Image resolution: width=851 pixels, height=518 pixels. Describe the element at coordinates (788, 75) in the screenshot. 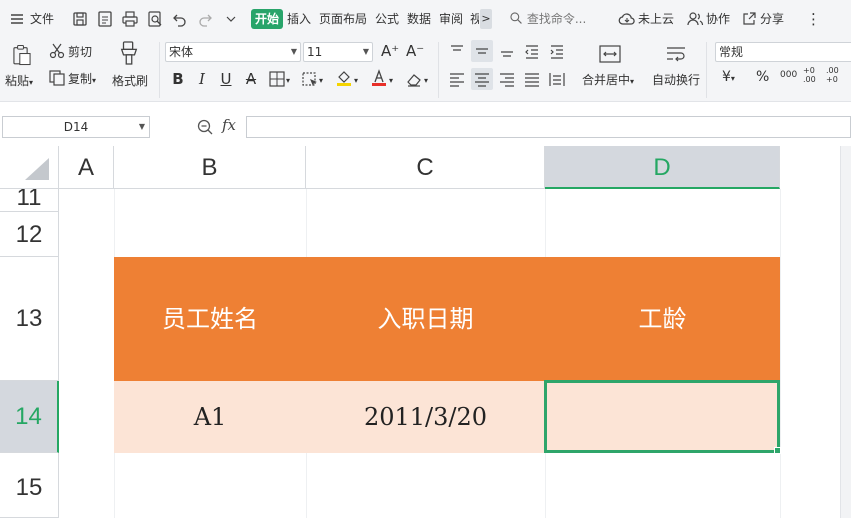

I see `thousands-separator-icon: 000` at that location.